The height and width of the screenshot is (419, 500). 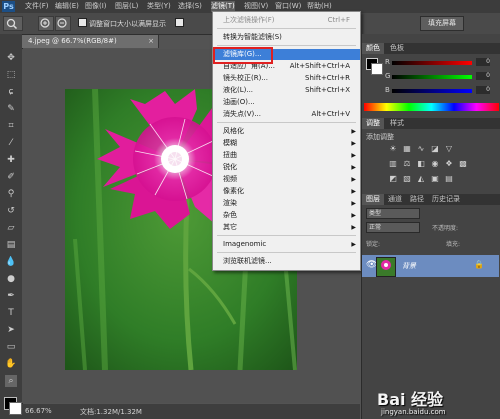 What do you see at coordinates (463, 164) in the screenshot?
I see `color-lookup-icon: ▩` at bounding box center [463, 164].